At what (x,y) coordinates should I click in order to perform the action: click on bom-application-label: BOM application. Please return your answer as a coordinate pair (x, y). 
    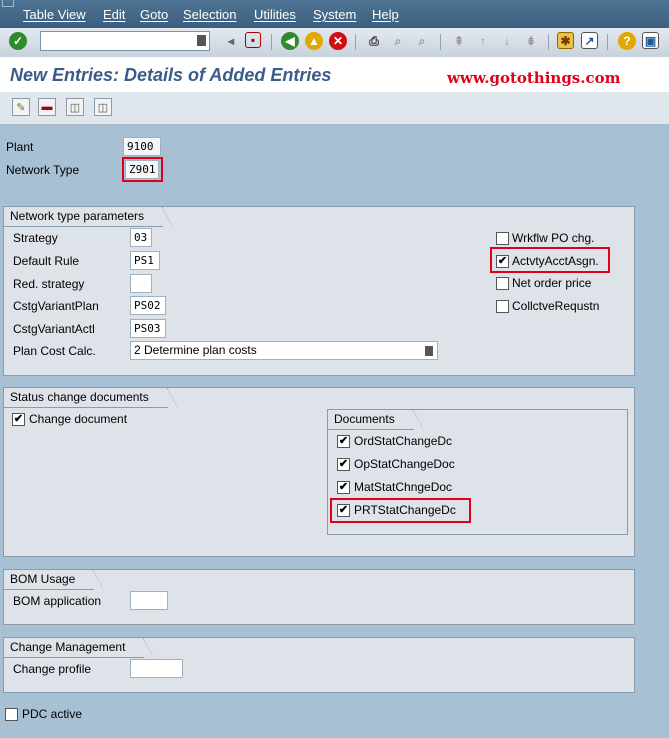
    Looking at the image, I should click on (57, 601).